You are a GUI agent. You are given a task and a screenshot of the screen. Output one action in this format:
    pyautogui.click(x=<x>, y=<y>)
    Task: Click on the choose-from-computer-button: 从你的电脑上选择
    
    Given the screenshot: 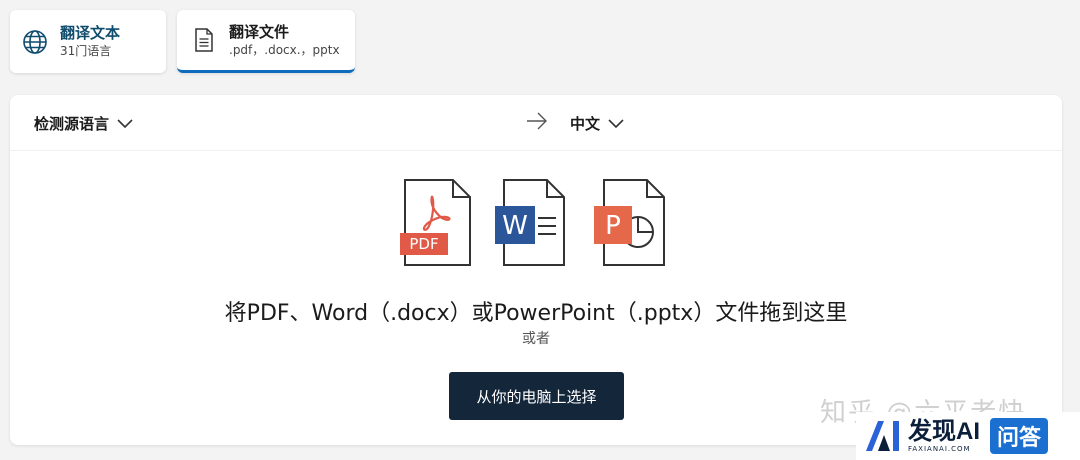 What is the action you would take?
    pyautogui.click(x=536, y=396)
    